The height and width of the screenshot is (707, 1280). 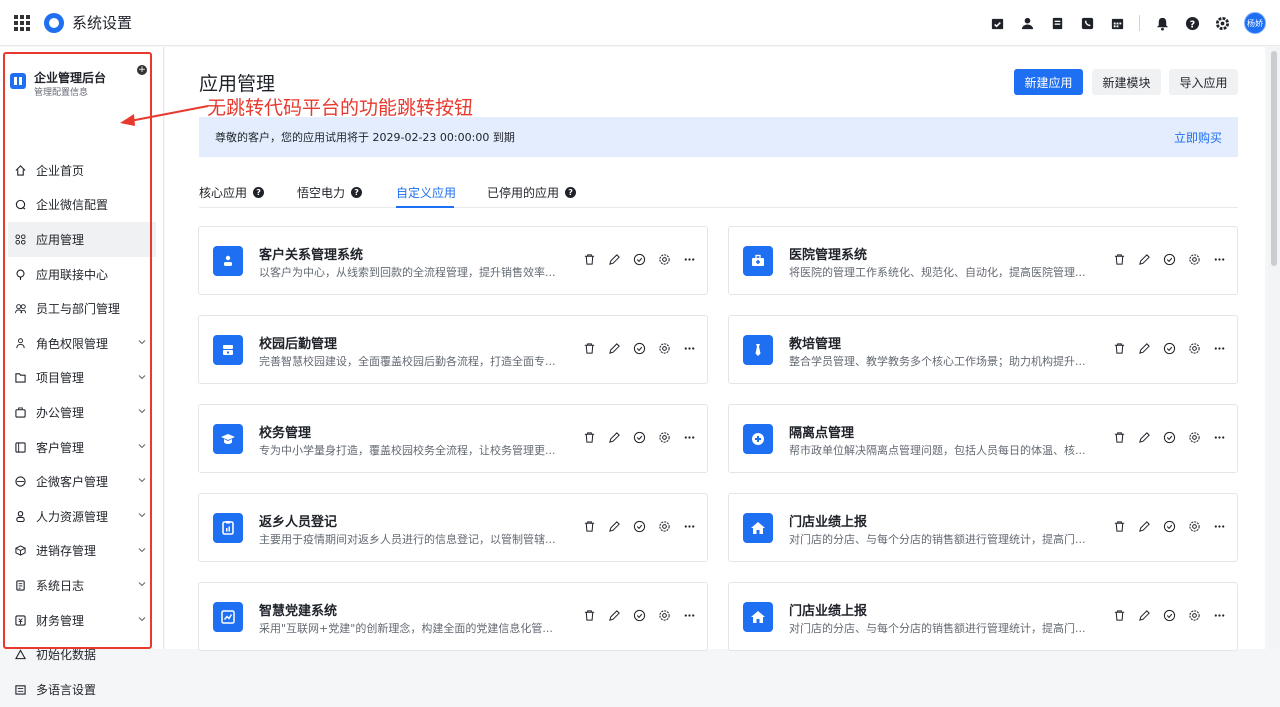 What do you see at coordinates (232, 192) in the screenshot?
I see `tab-core-apps: 核心应用?` at bounding box center [232, 192].